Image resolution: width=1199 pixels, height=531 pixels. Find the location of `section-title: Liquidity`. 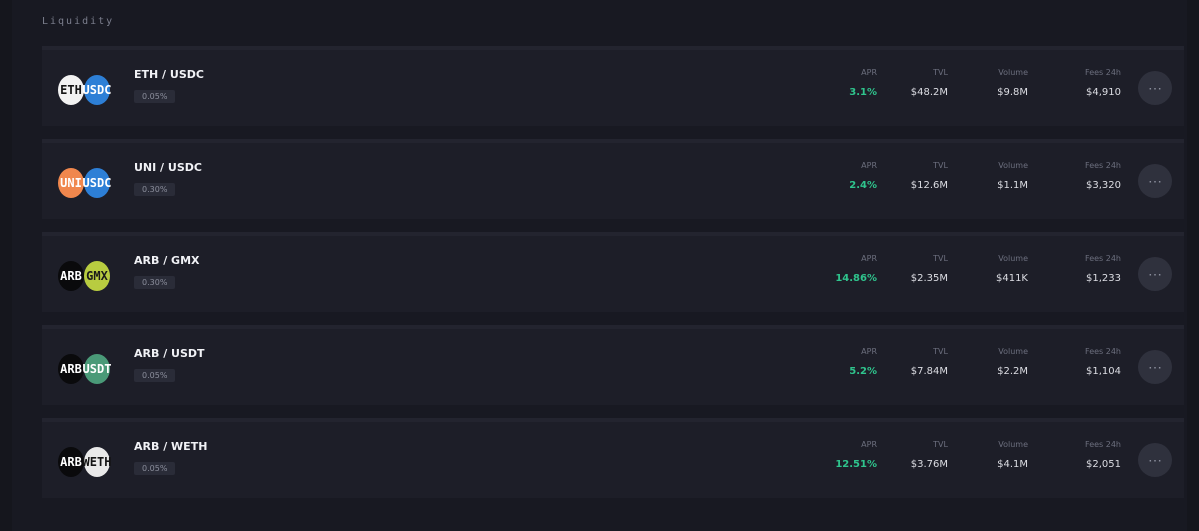

section-title: Liquidity is located at coordinates (78, 21).